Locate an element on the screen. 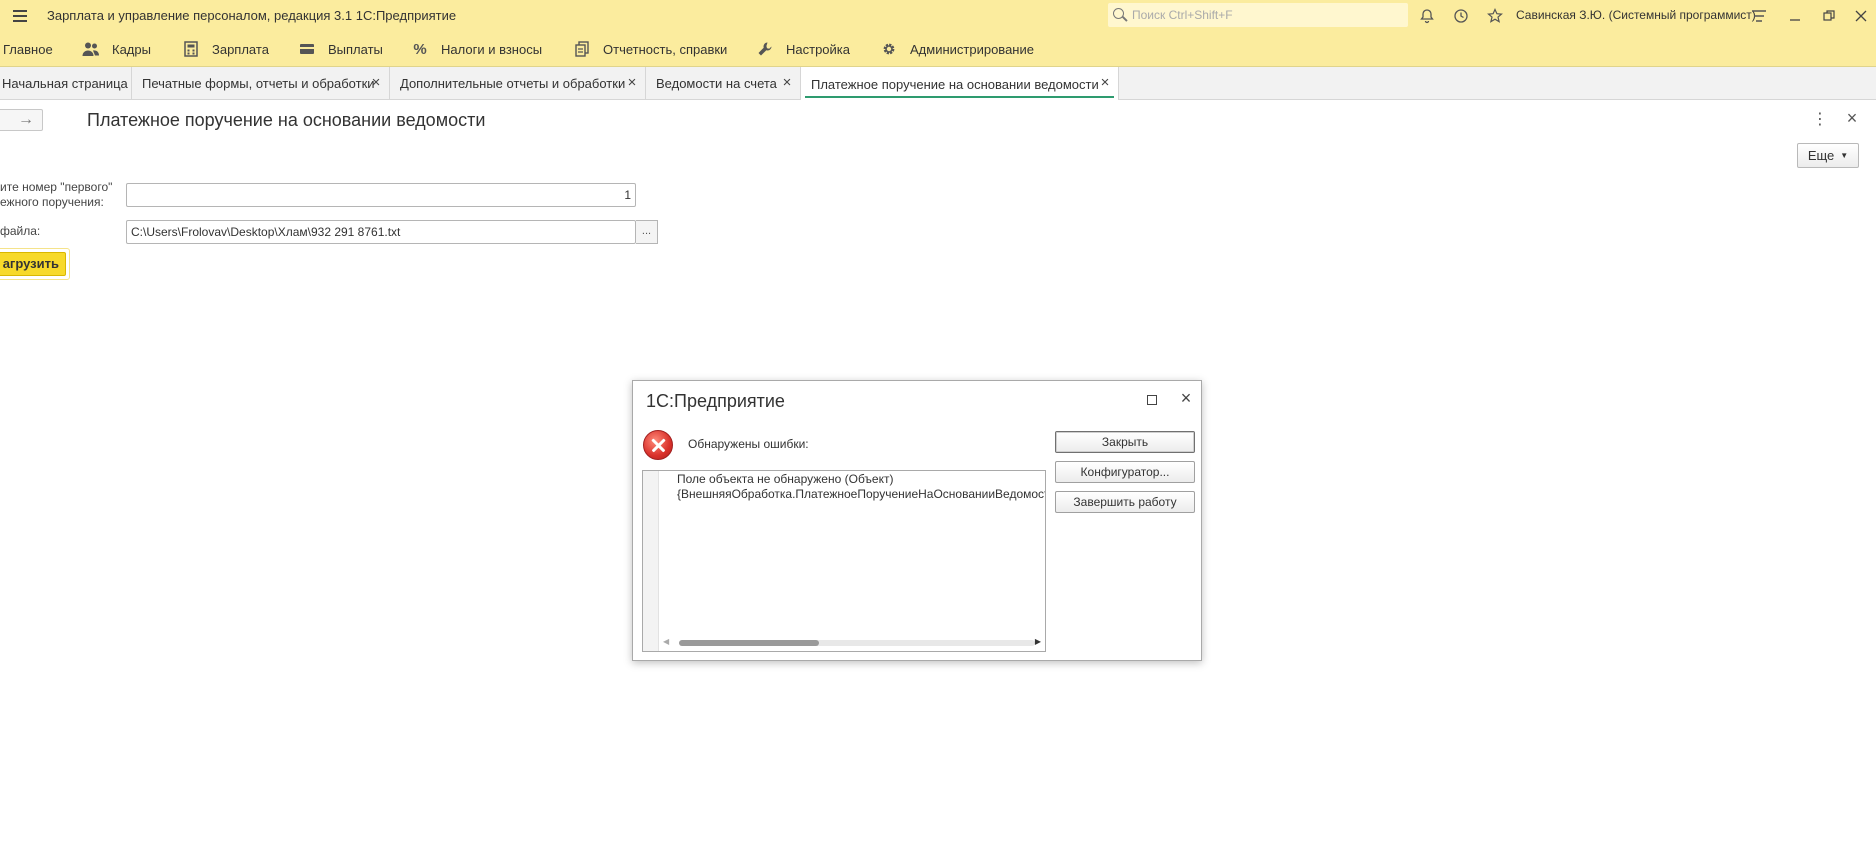  section-salary: Зарплата is located at coordinates (226, 49).